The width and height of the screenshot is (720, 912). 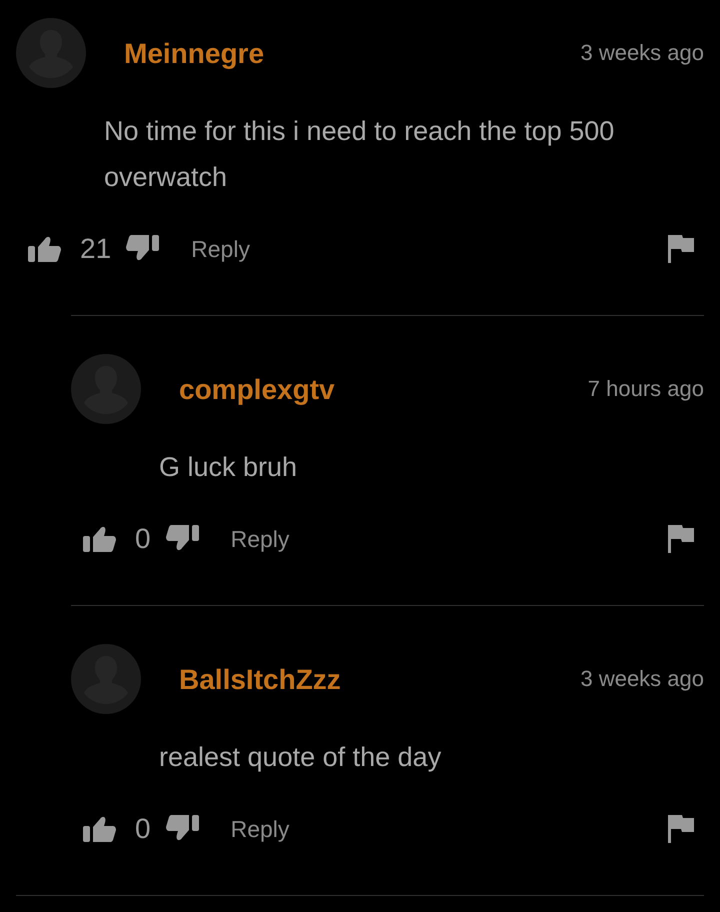 What do you see at coordinates (96, 249) in the screenshot?
I see `like-count: 21` at bounding box center [96, 249].